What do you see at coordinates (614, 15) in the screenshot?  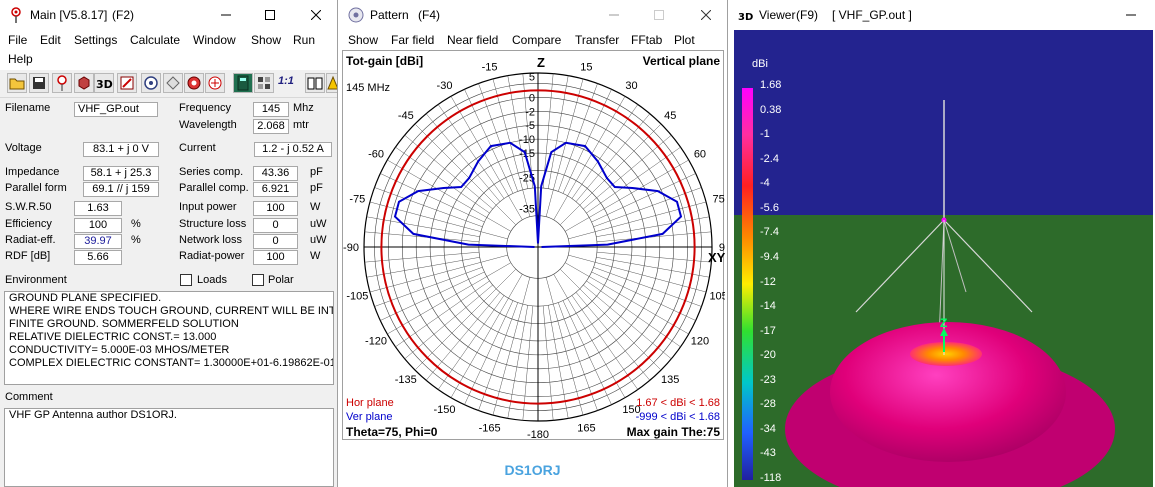 I see `pattern-minimize-button` at bounding box center [614, 15].